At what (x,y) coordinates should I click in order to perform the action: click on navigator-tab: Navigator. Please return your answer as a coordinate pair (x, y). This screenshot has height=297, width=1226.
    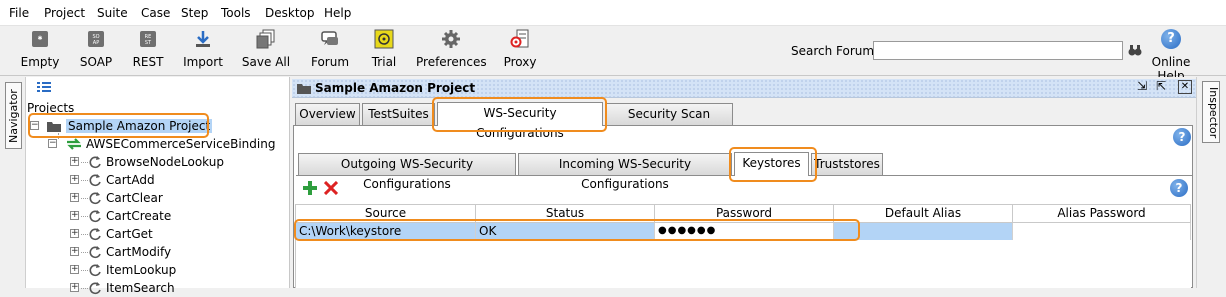
    Looking at the image, I should click on (13, 115).